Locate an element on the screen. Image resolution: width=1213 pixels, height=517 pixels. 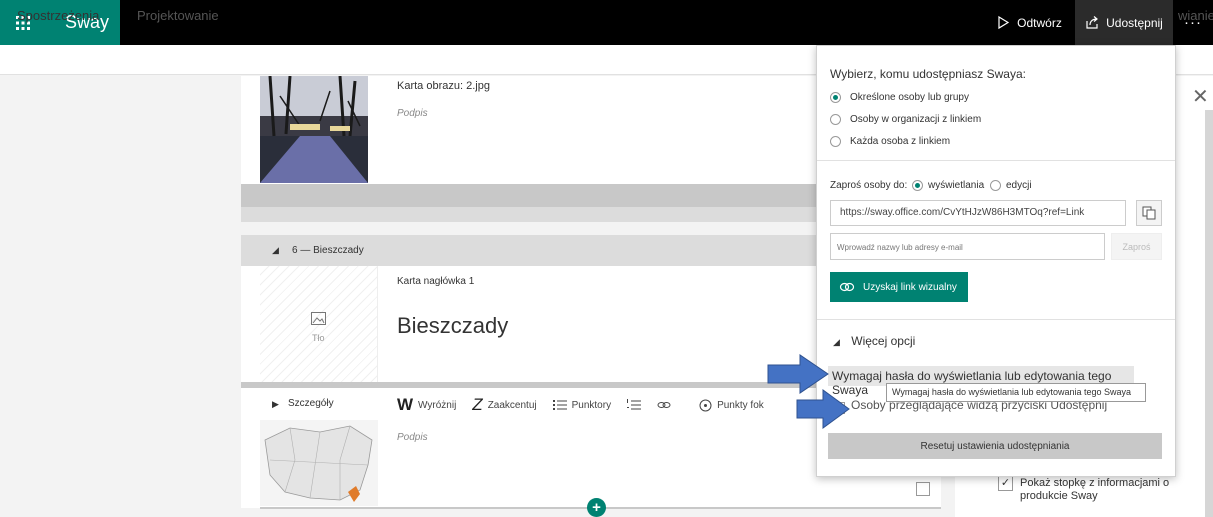
section-title: 6 — Bieszczady is located at coordinates (328, 250).